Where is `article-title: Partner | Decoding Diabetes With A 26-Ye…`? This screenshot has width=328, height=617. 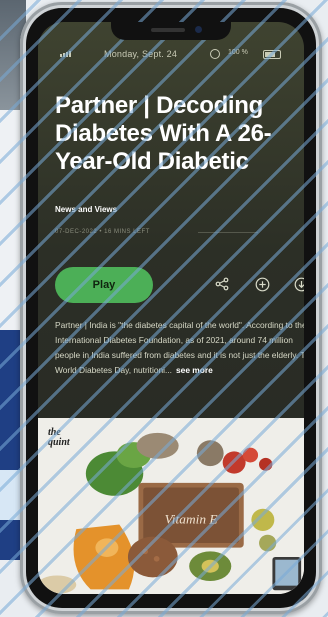 article-title: Partner | Decoding Diabetes With A 26-Ye… is located at coordinates (163, 133).